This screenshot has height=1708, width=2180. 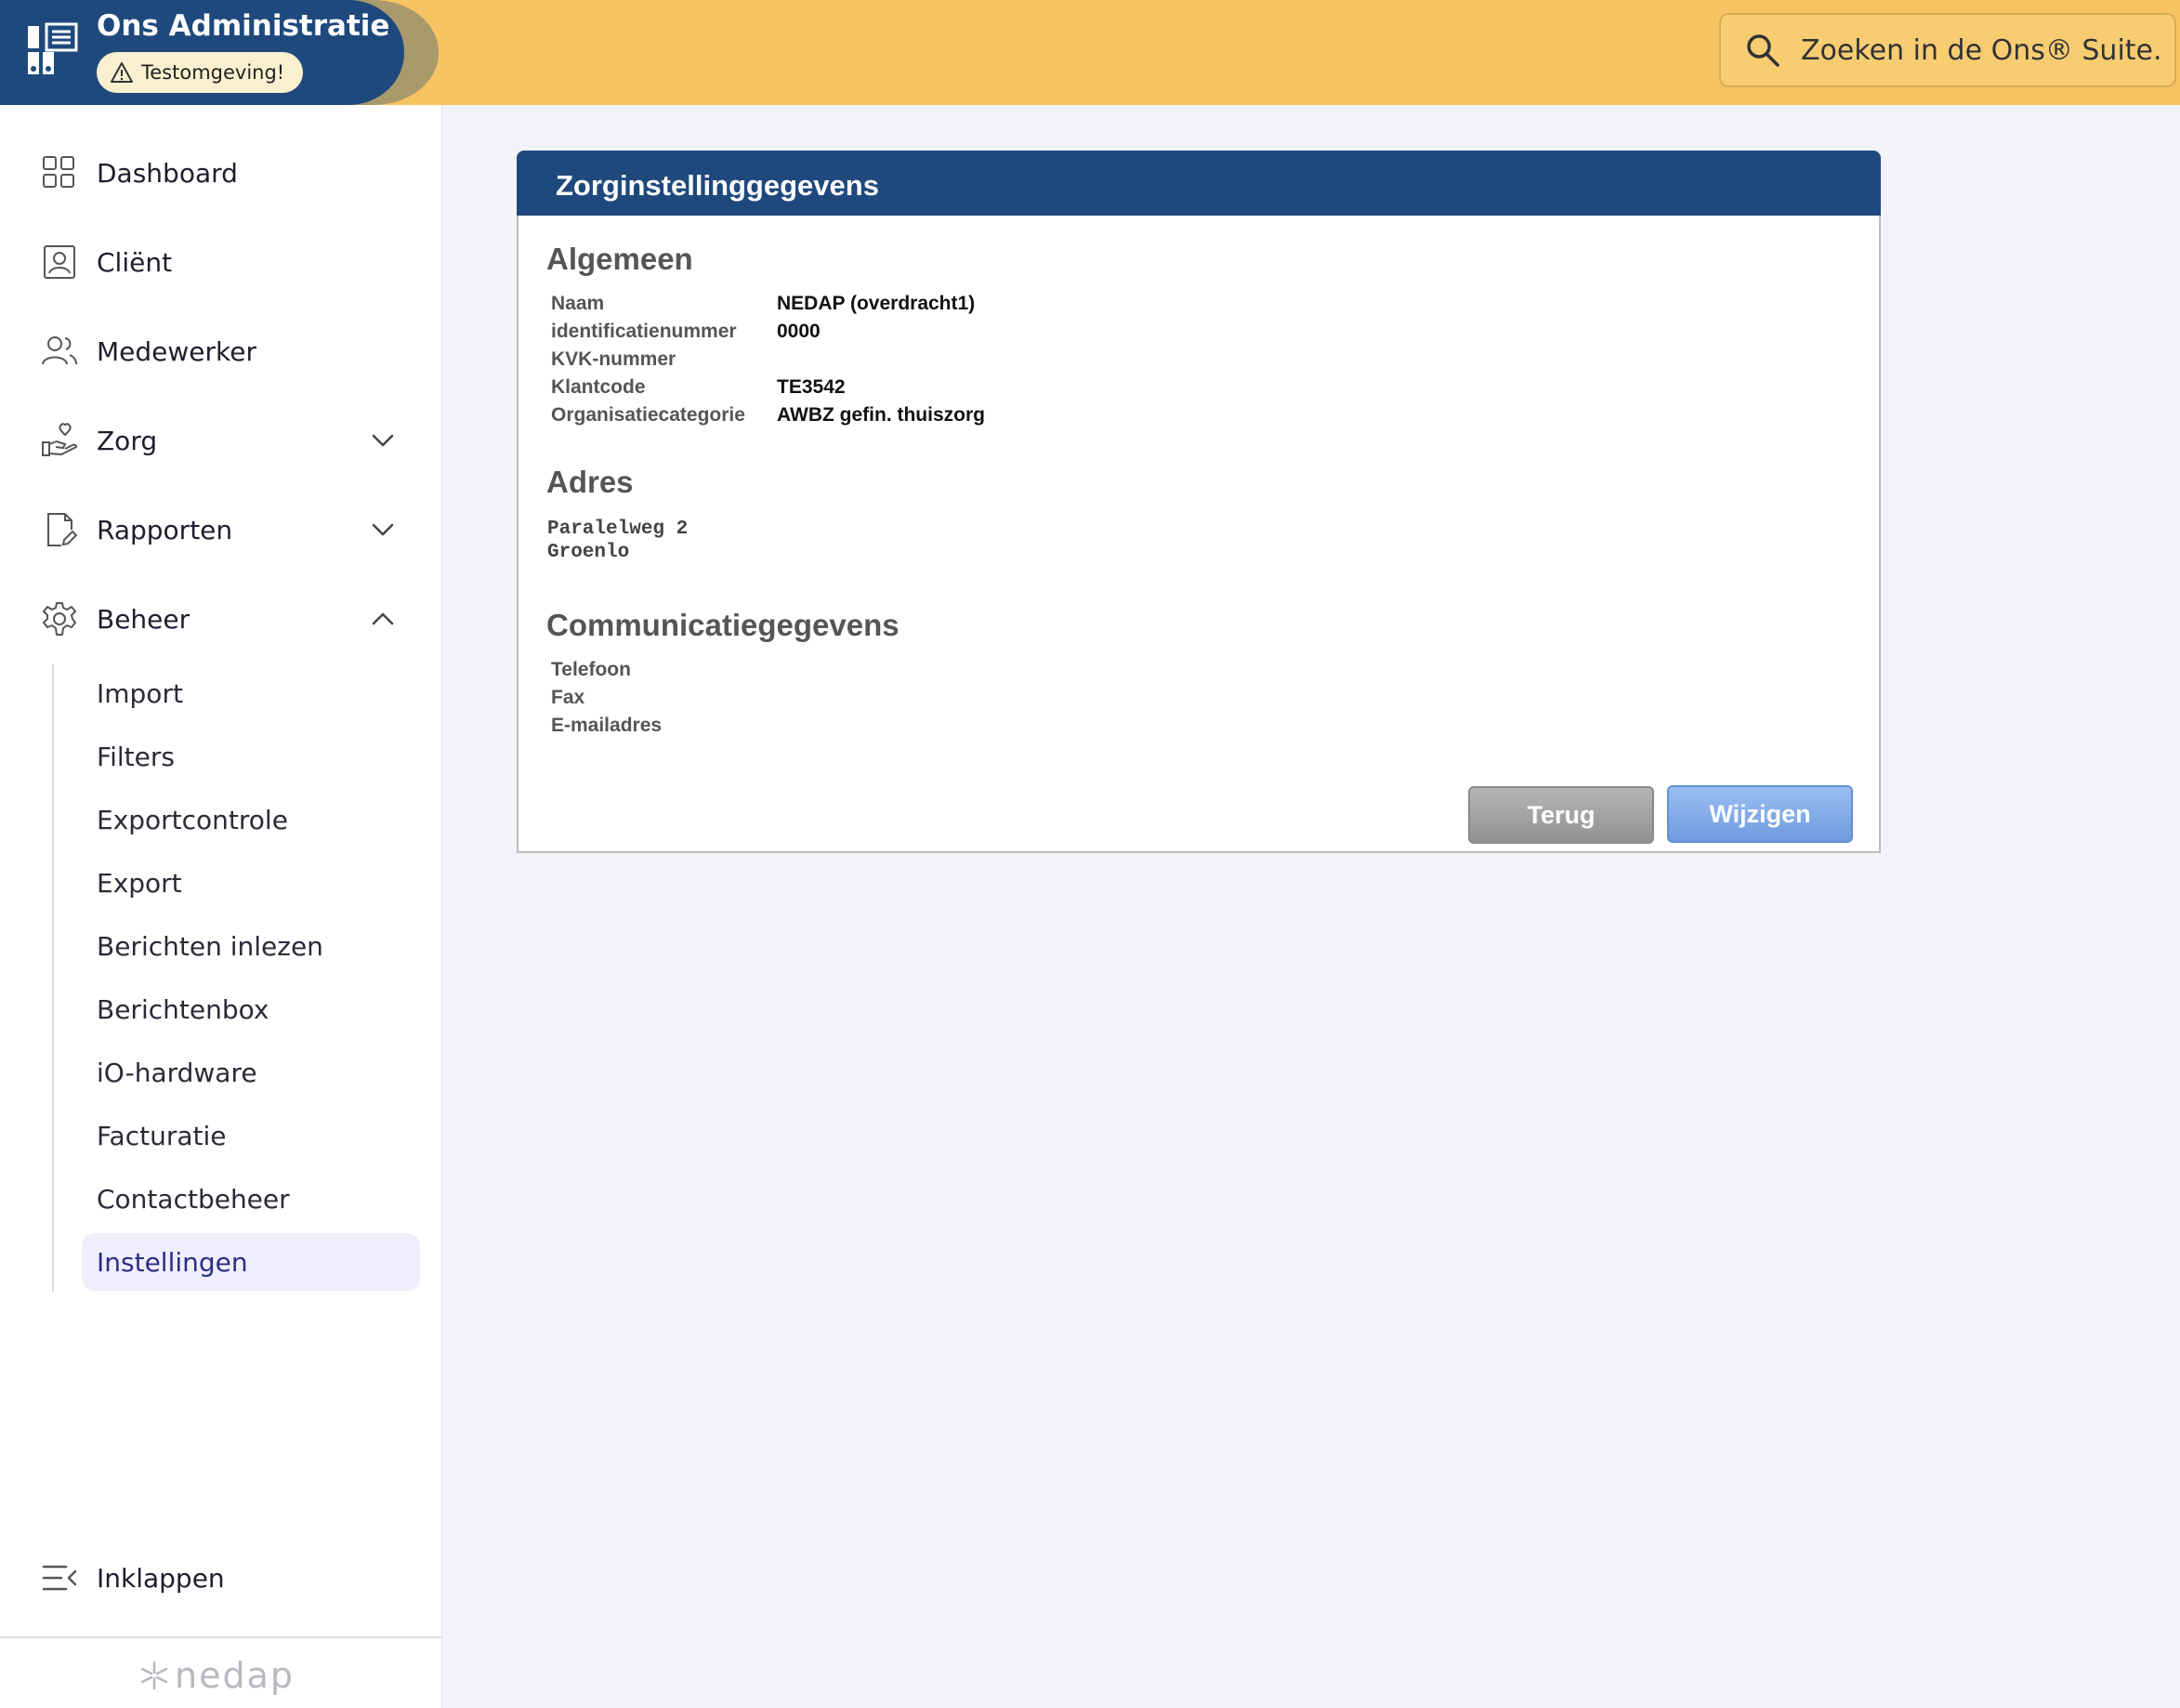 I want to click on collapse-sidebar-button: Inklappen, so click(x=221, y=1577).